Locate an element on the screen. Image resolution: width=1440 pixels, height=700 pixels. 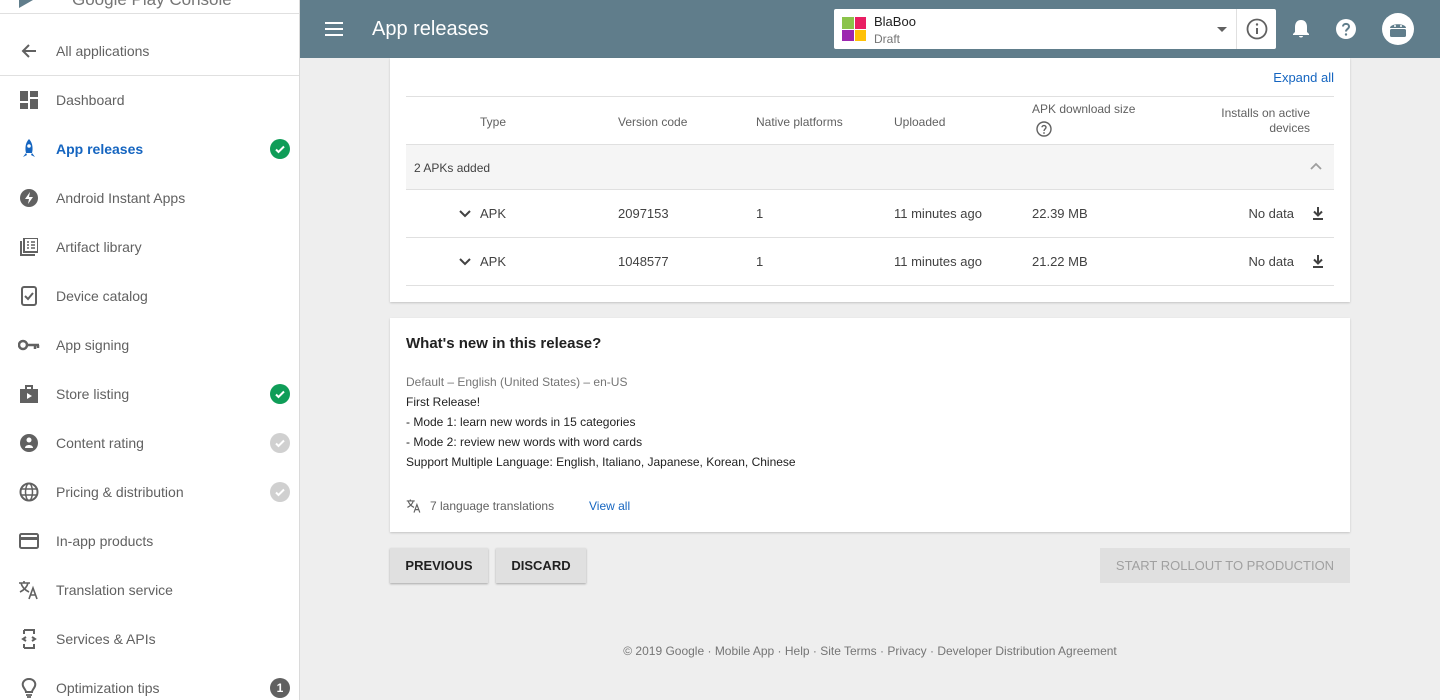
lightbulb-icon is located at coordinates (29, 688).